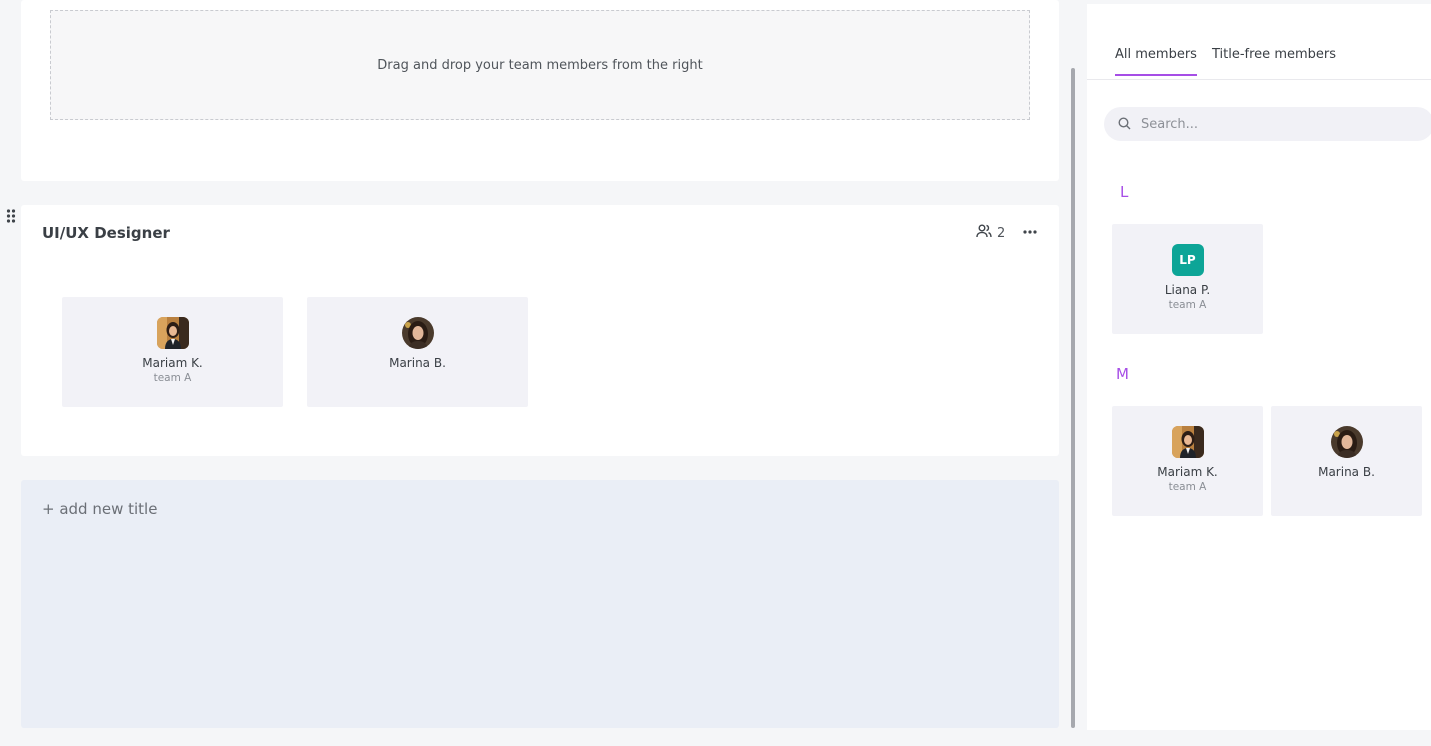 This screenshot has height=746, width=1431. I want to click on member-tabs: All members Title-free members, so click(1259, 42).